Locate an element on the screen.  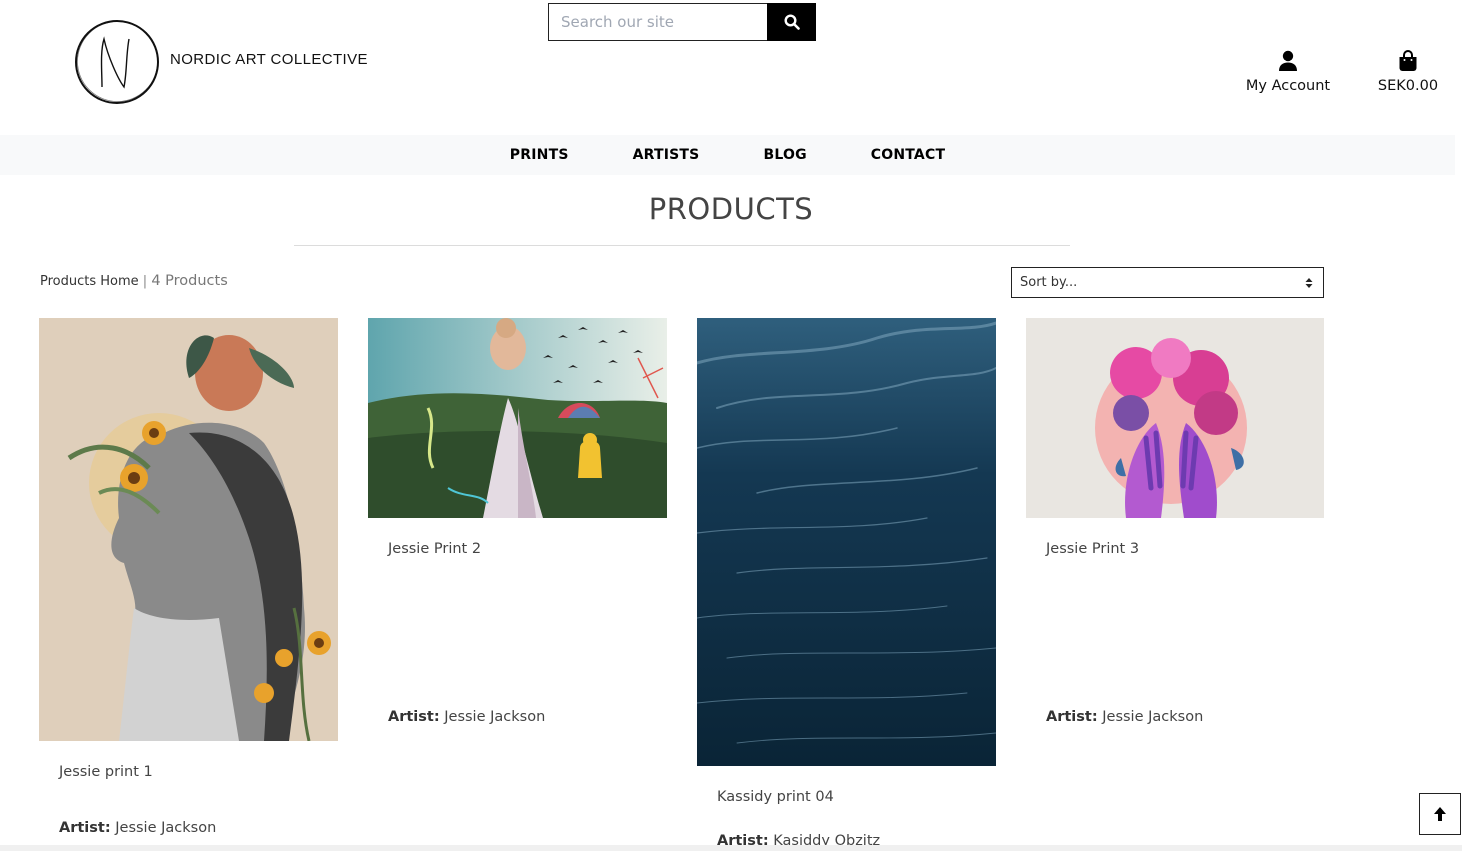
main-nav: PRINTS ARTISTS BLOG CONTACT is located at coordinates (727, 155).